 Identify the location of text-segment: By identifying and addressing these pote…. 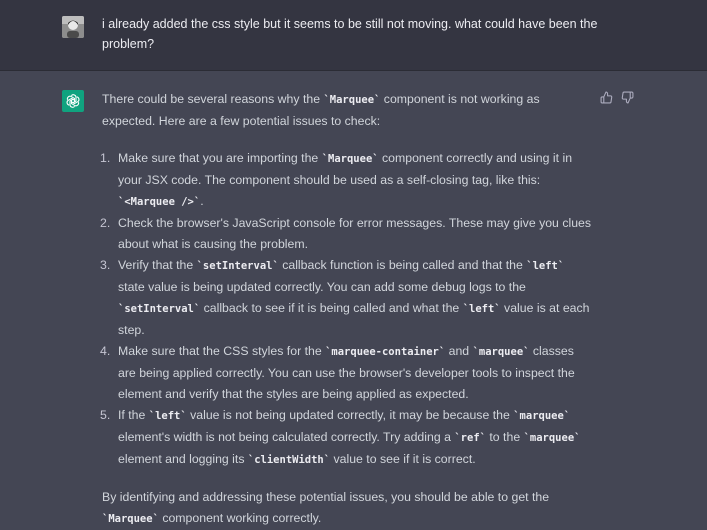
(326, 497).